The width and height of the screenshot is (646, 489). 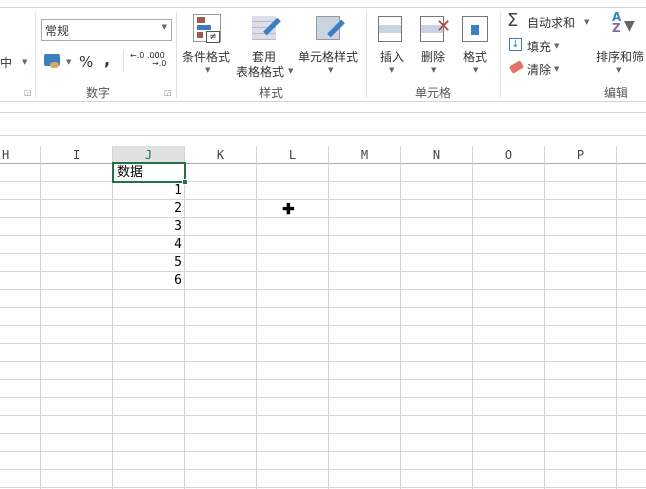 I want to click on delete-dropdown: ▼, so click(x=433, y=70).